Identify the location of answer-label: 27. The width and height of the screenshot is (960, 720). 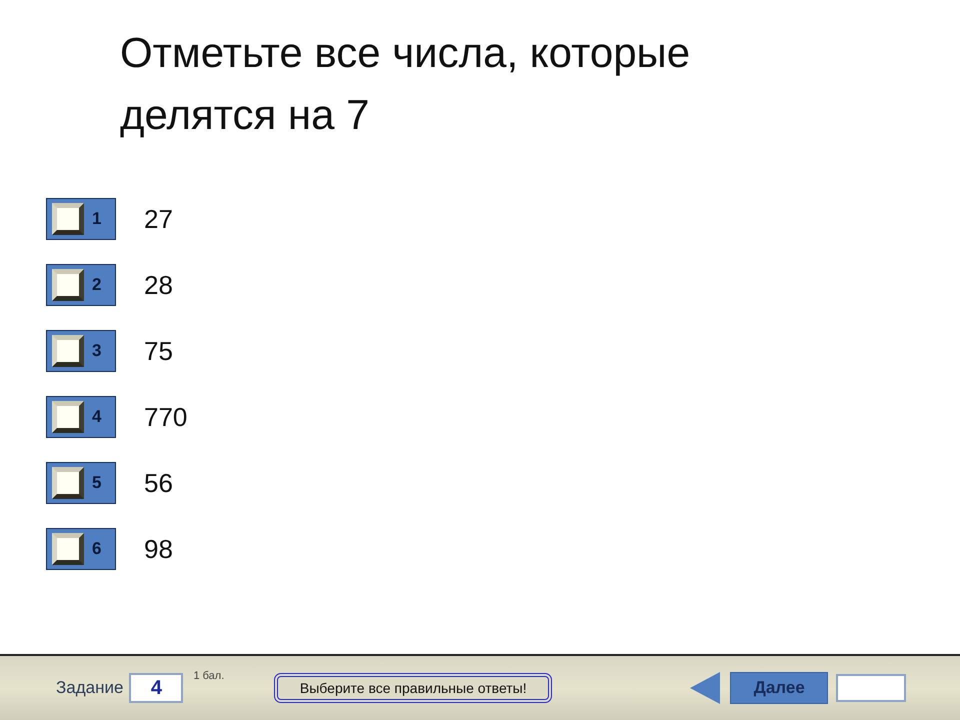
(158, 219).